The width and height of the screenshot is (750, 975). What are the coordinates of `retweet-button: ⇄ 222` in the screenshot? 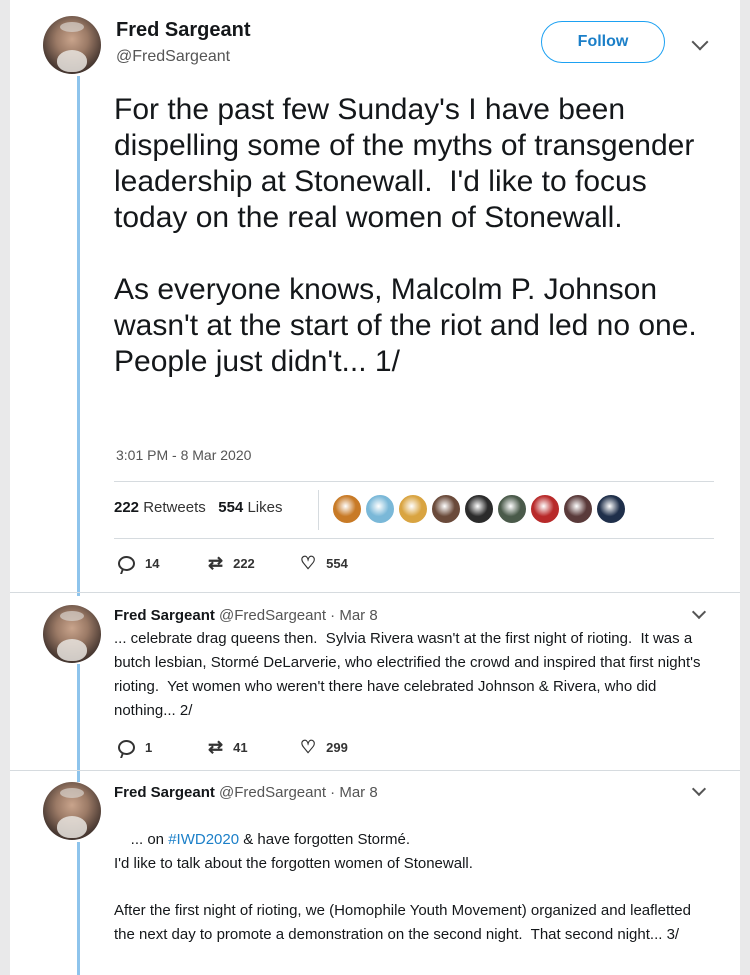 It's located at (254, 563).